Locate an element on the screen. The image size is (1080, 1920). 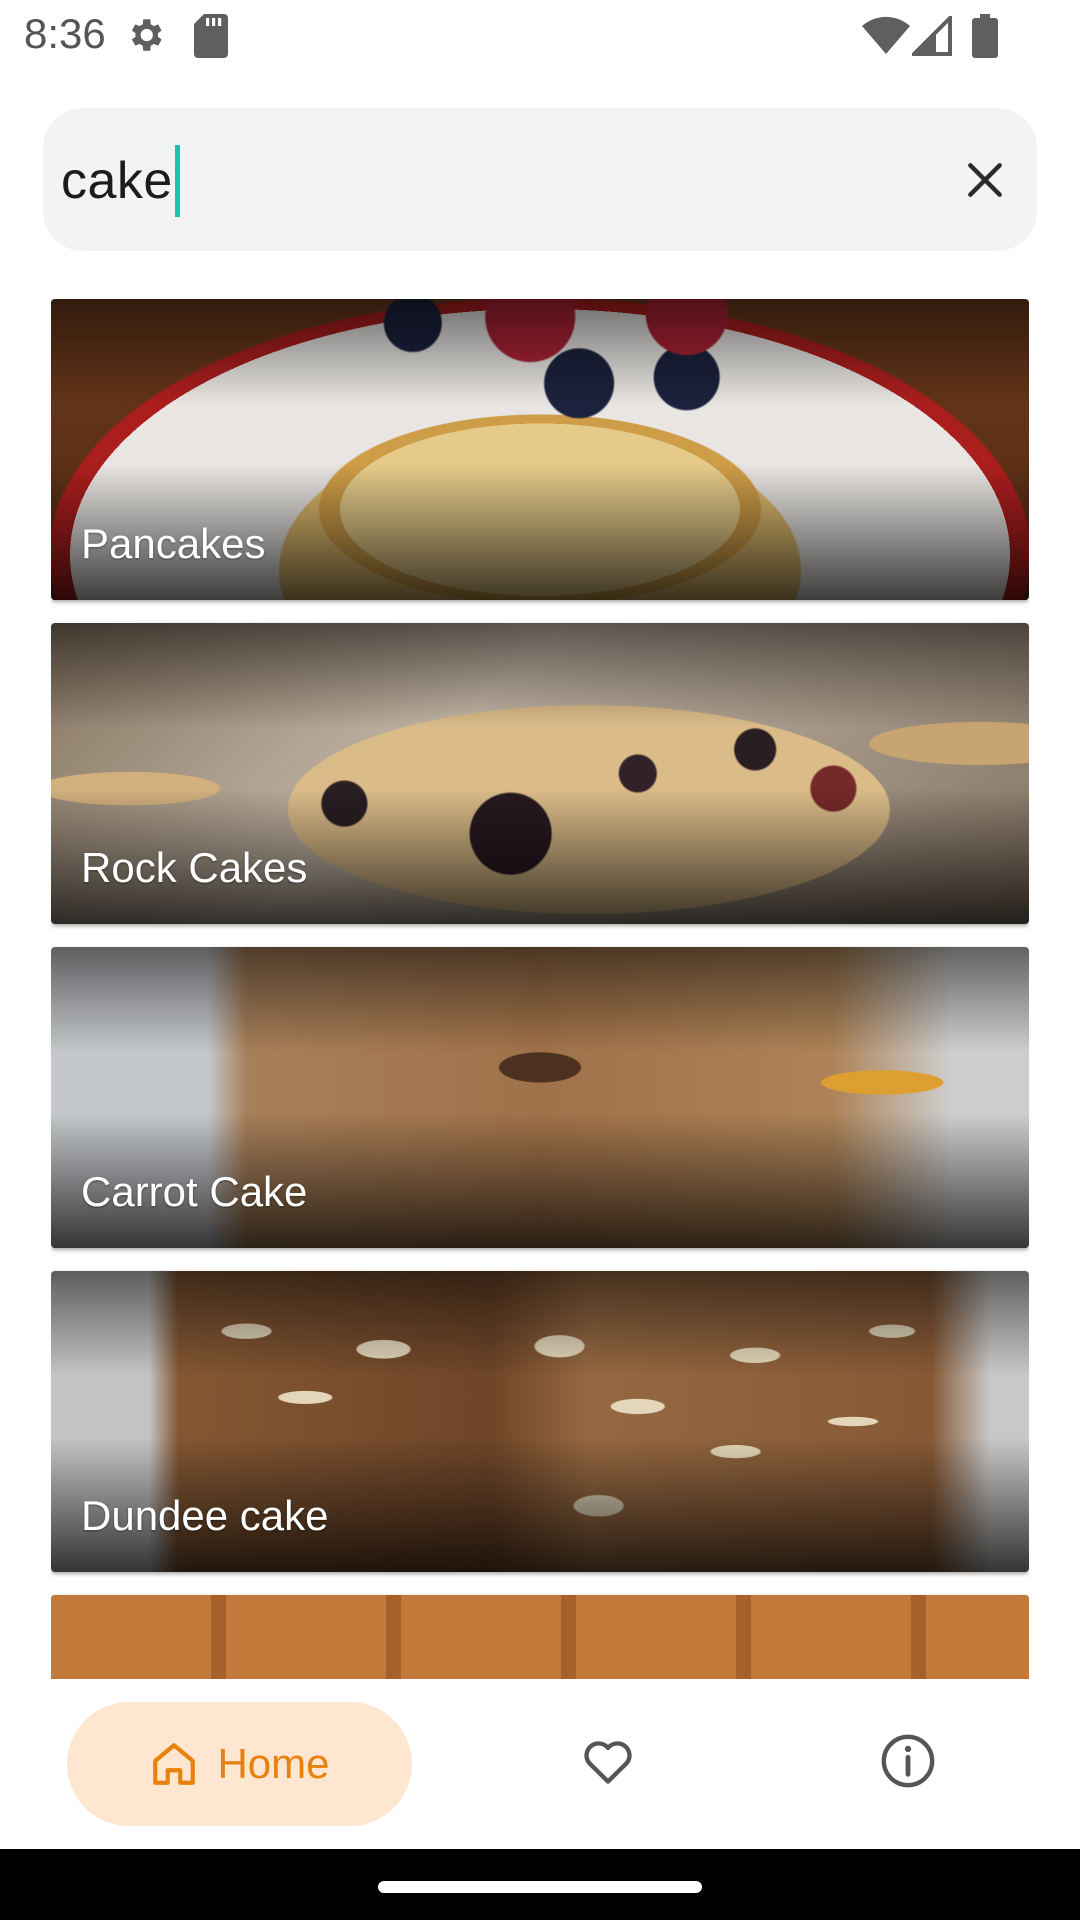
sd-card-icon is located at coordinates (211, 36).